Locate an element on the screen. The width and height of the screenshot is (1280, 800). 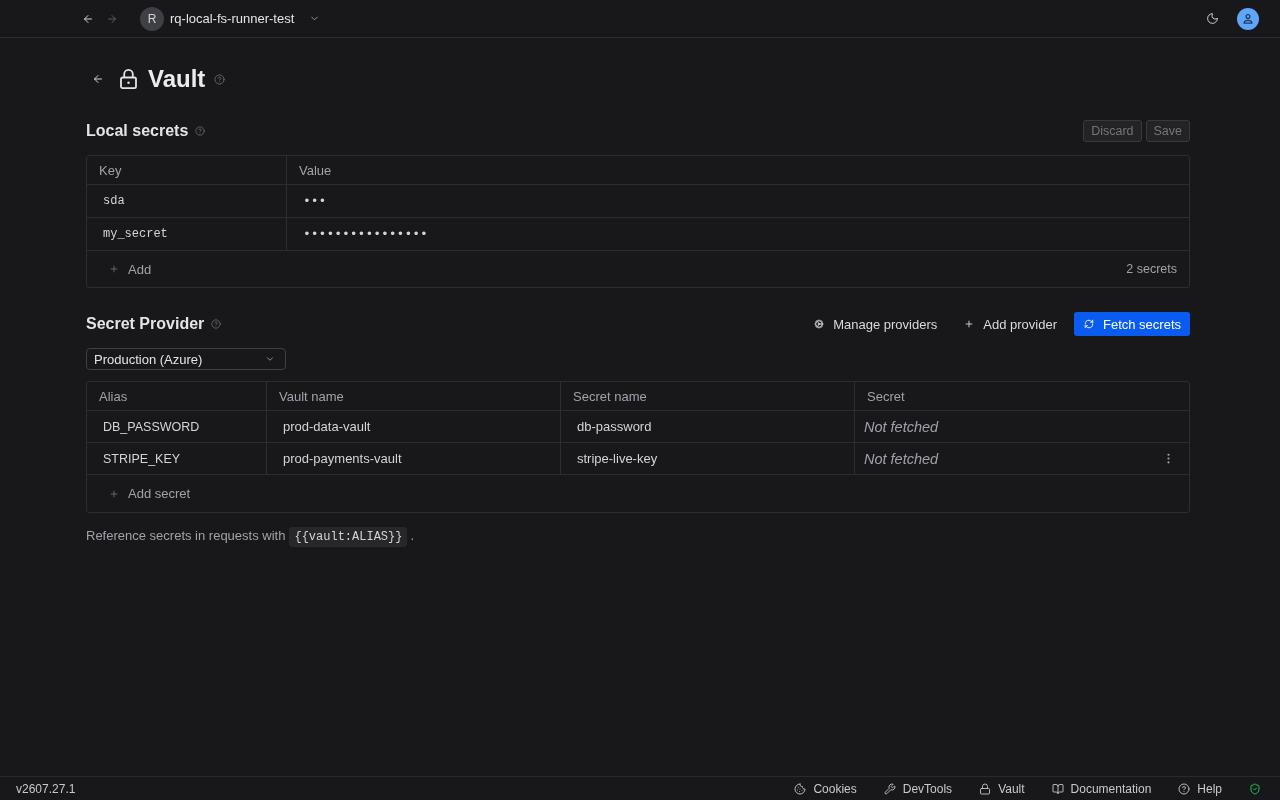
column-header: Secret is located at coordinates (1021, 396).